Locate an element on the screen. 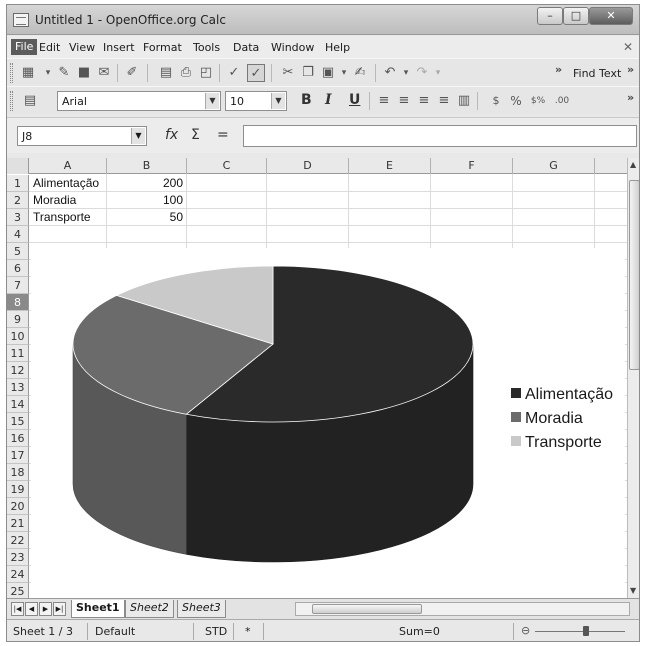 The width and height of the screenshot is (646, 646). row-header-2: 2 is located at coordinates (18, 200).